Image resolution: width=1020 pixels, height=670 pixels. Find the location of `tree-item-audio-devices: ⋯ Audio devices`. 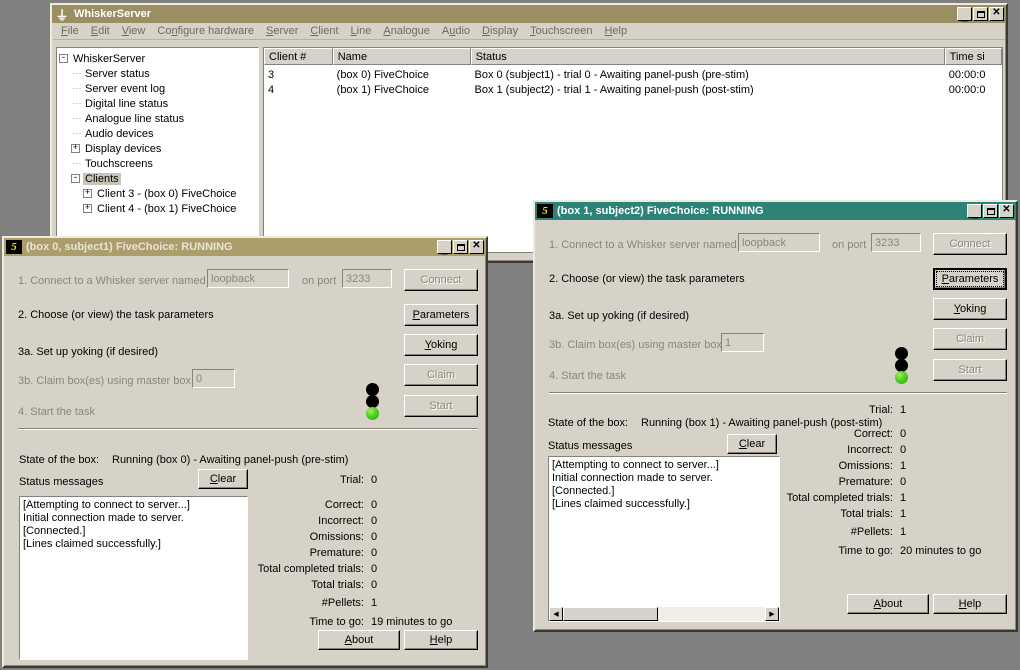

tree-item-audio-devices: ⋯ Audio devices is located at coordinates (157, 133).